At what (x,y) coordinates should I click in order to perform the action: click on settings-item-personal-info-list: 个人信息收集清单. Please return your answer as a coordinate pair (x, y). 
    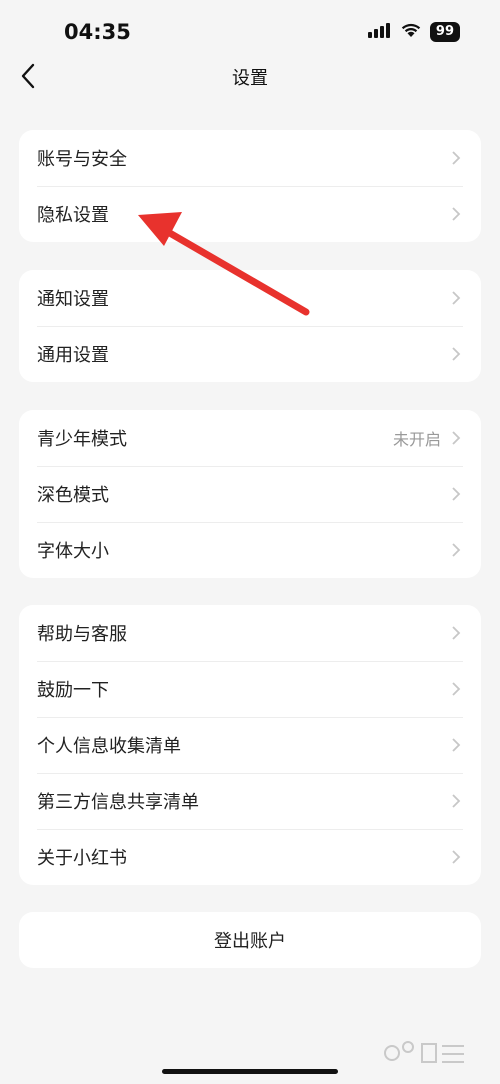
    Looking at the image, I should click on (250, 745).